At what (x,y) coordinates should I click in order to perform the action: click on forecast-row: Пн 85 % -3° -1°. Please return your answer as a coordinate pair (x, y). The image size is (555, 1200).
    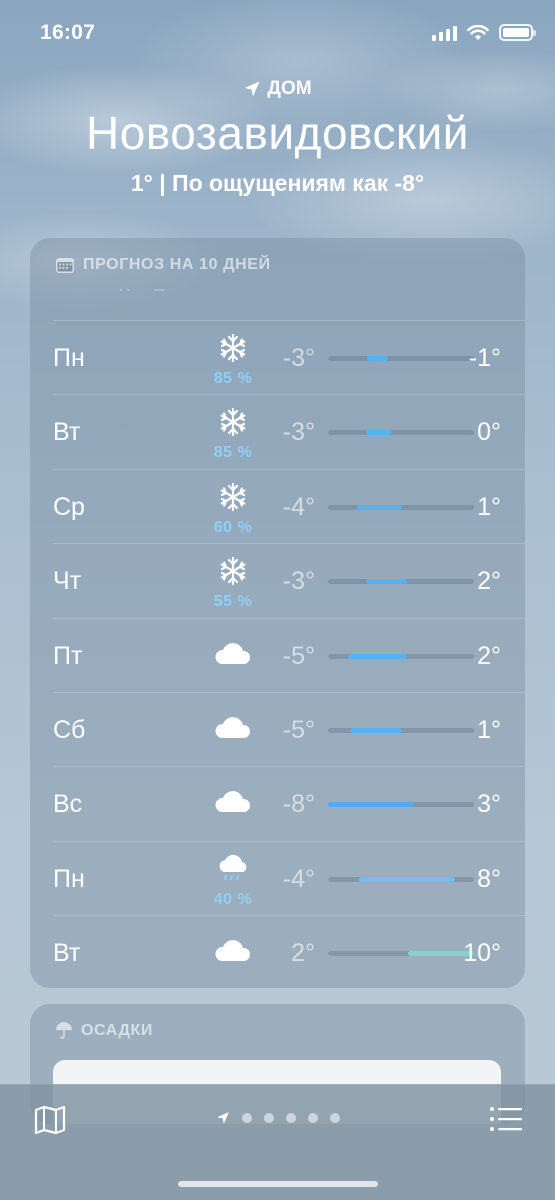
    Looking at the image, I should click on (289, 357).